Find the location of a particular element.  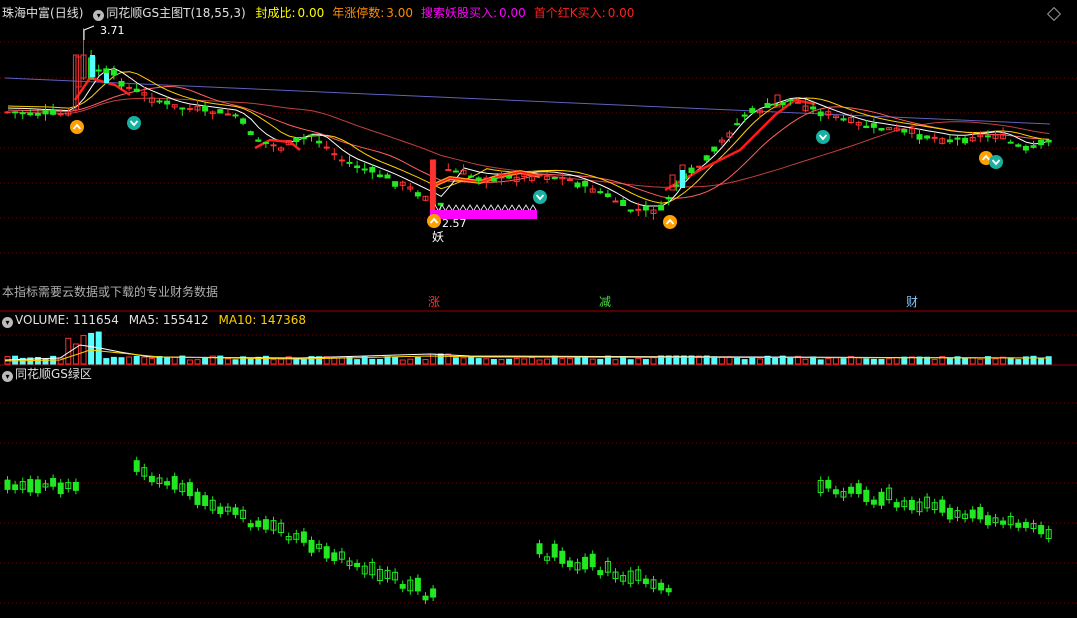

tag-cai: 财 is located at coordinates (912, 302).